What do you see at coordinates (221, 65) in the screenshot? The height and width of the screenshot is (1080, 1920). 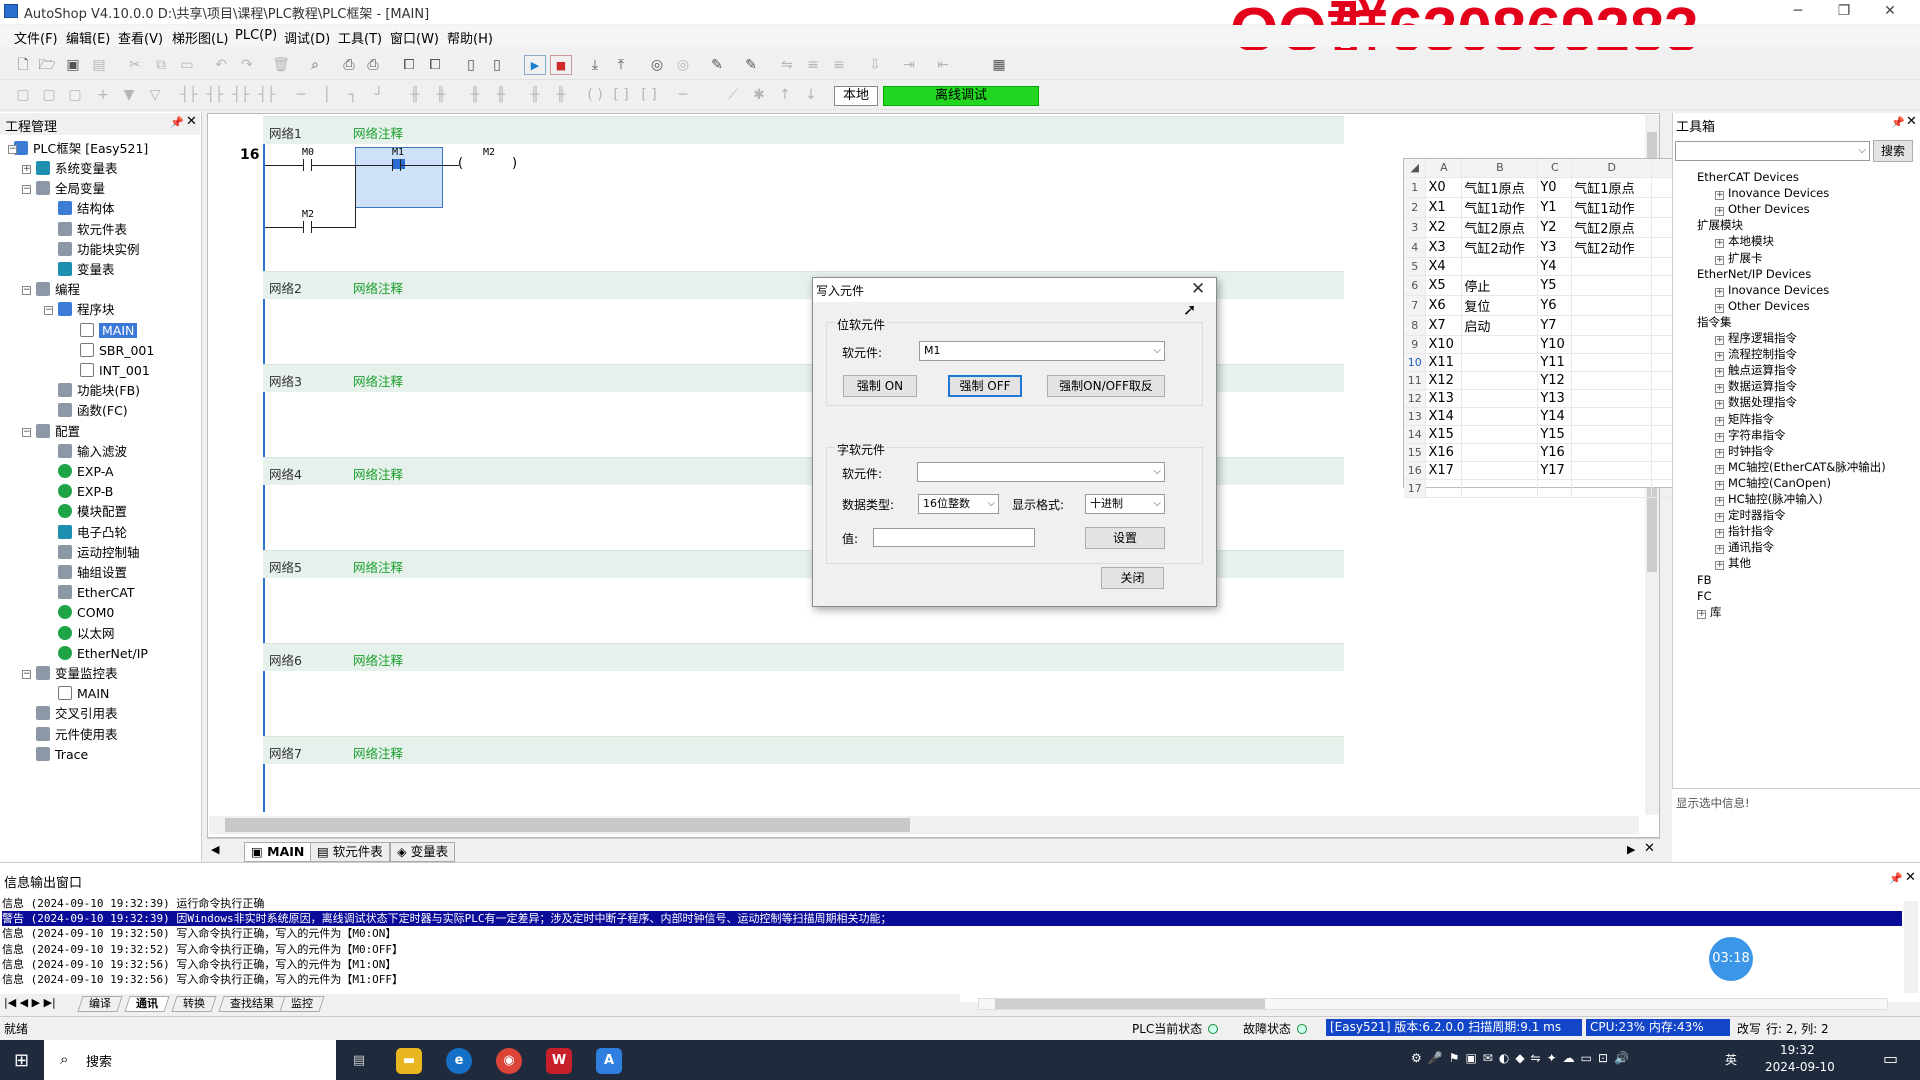 I see `undo-icon: ↶` at bounding box center [221, 65].